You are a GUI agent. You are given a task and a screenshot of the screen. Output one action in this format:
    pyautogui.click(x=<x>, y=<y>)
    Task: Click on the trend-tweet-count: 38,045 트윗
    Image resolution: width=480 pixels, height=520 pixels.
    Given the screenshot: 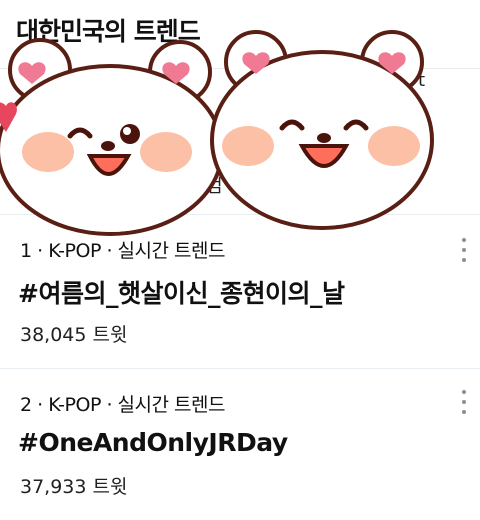 What is the action you would take?
    pyautogui.click(x=74, y=335)
    